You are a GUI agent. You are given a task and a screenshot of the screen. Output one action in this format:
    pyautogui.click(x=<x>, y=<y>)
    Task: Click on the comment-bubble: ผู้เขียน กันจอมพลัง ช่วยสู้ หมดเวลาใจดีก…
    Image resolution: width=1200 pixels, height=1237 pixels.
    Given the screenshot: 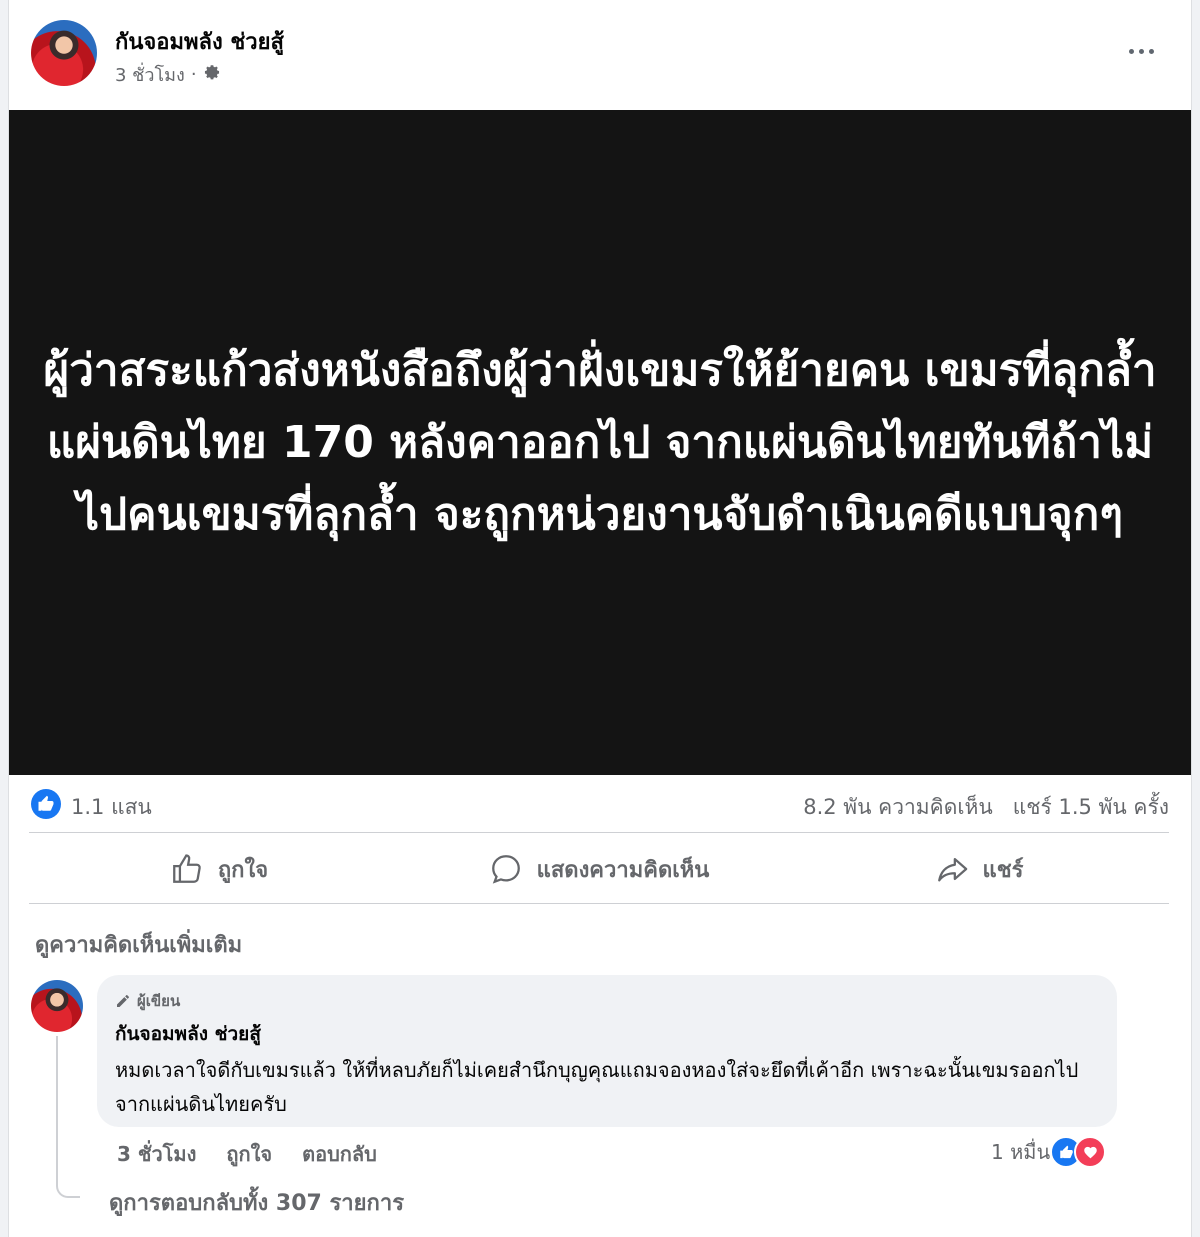 What is the action you would take?
    pyautogui.click(x=607, y=1051)
    